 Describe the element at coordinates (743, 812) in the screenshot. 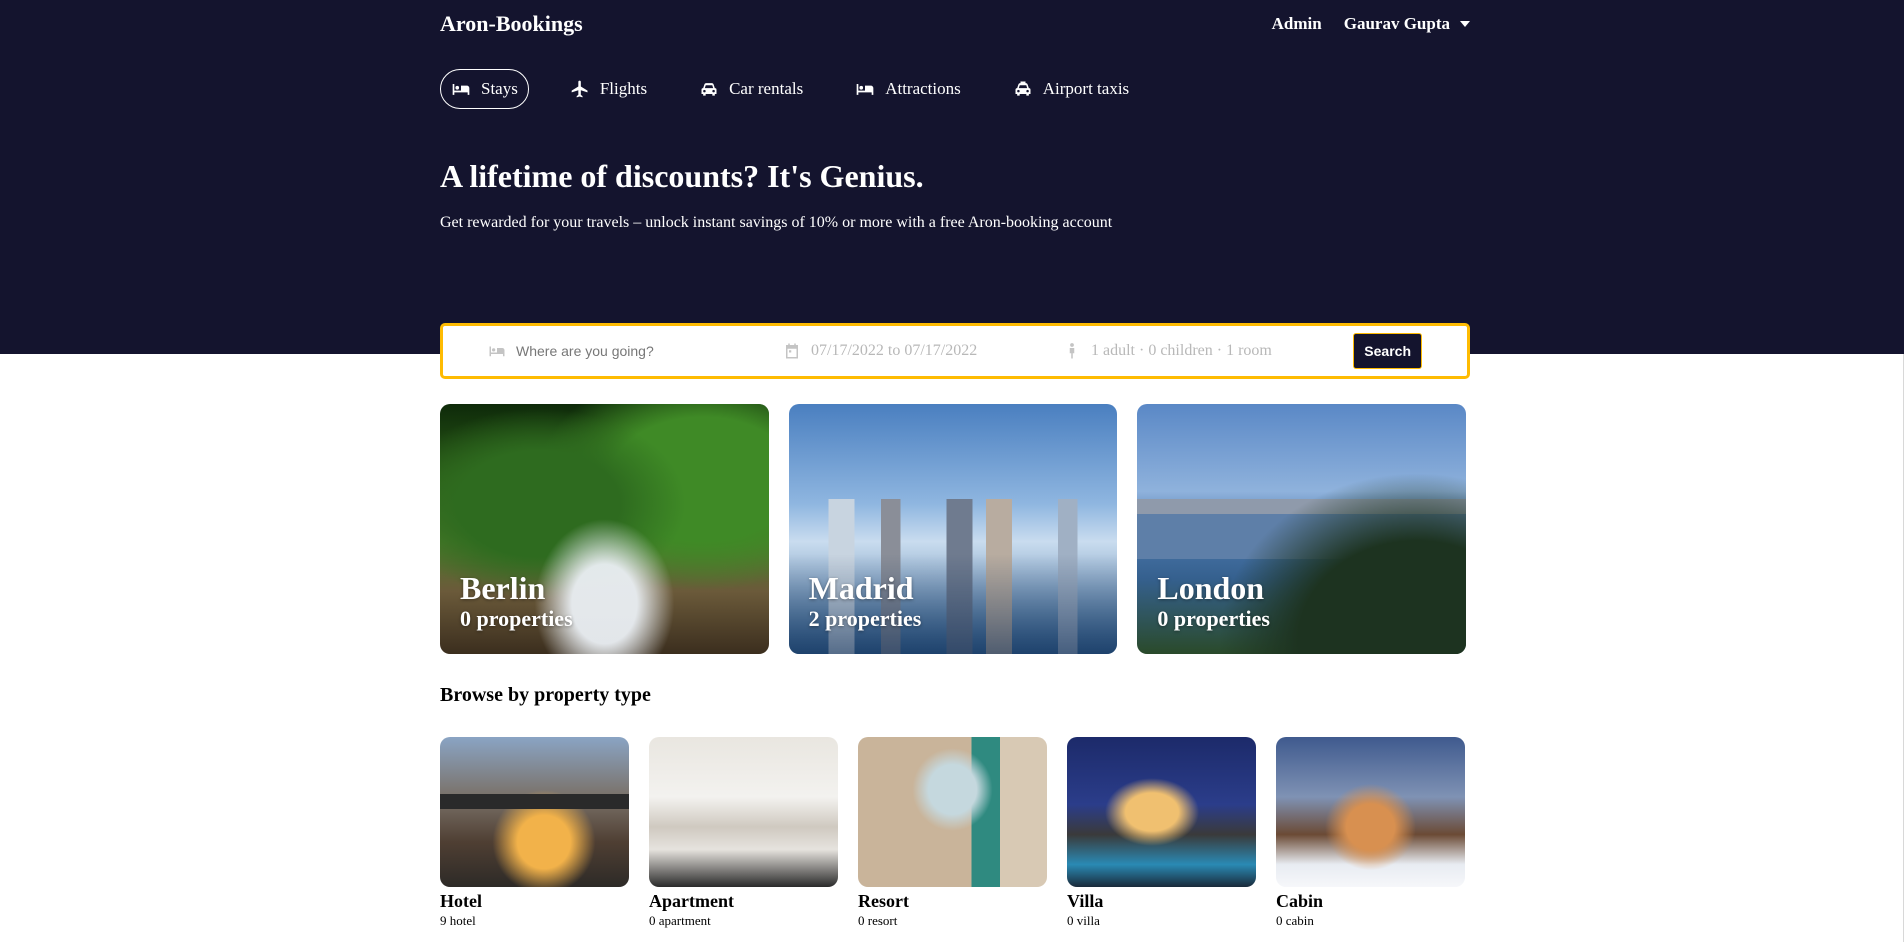

I see `apartment-image` at that location.